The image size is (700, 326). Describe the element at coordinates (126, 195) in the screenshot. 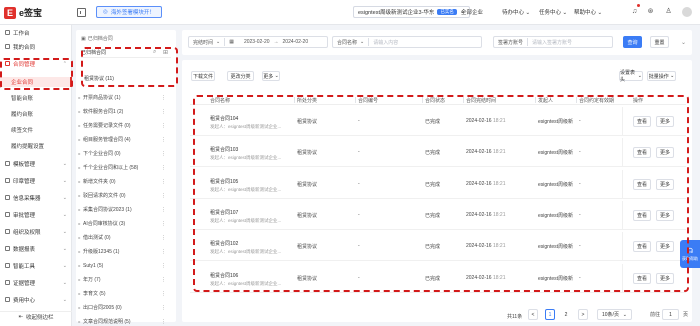

I see `tree-node: ▸ 驳回请求的文件 (0) ⋮` at that location.